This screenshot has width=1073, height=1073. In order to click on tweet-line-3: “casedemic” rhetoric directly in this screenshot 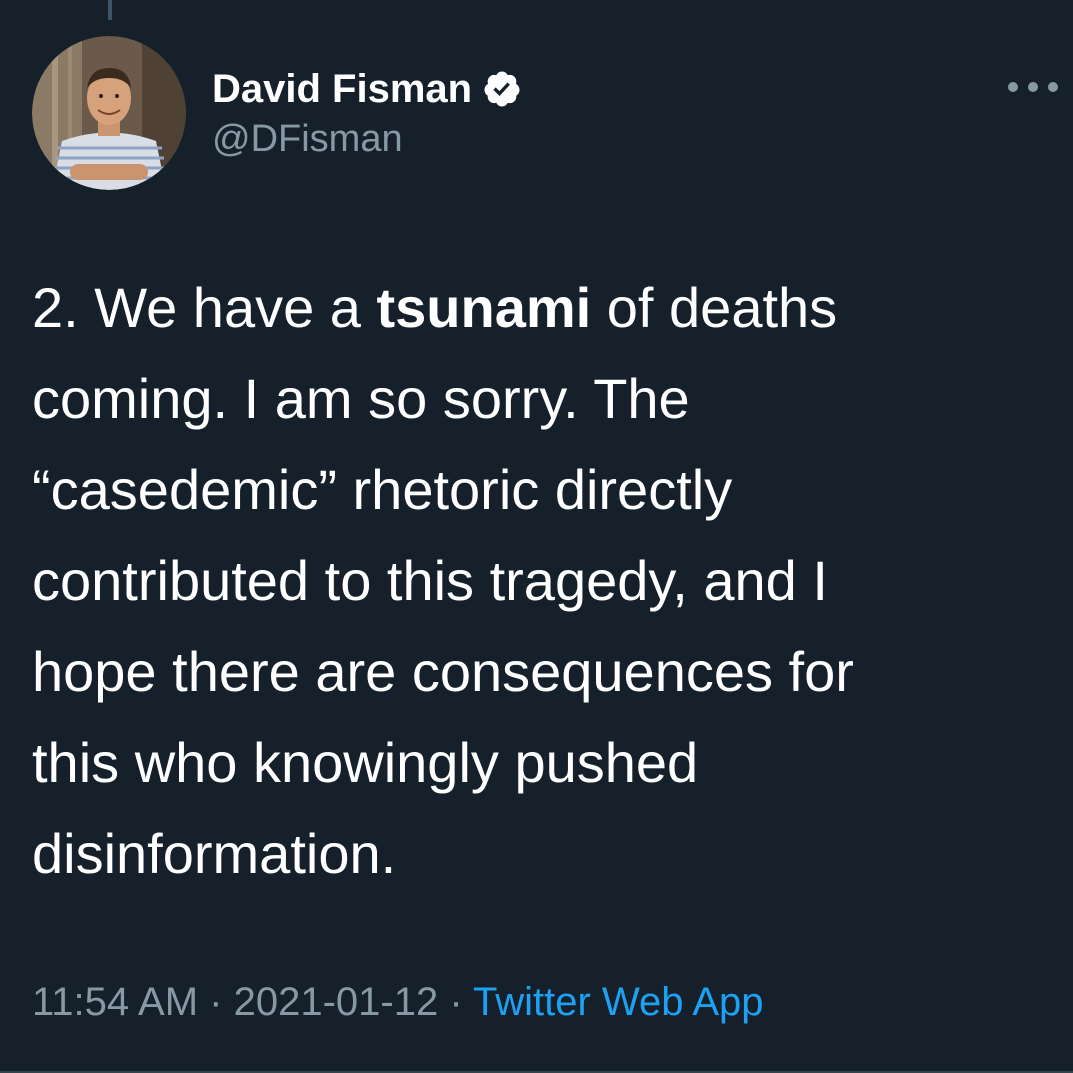, I will do `click(382, 489)`.